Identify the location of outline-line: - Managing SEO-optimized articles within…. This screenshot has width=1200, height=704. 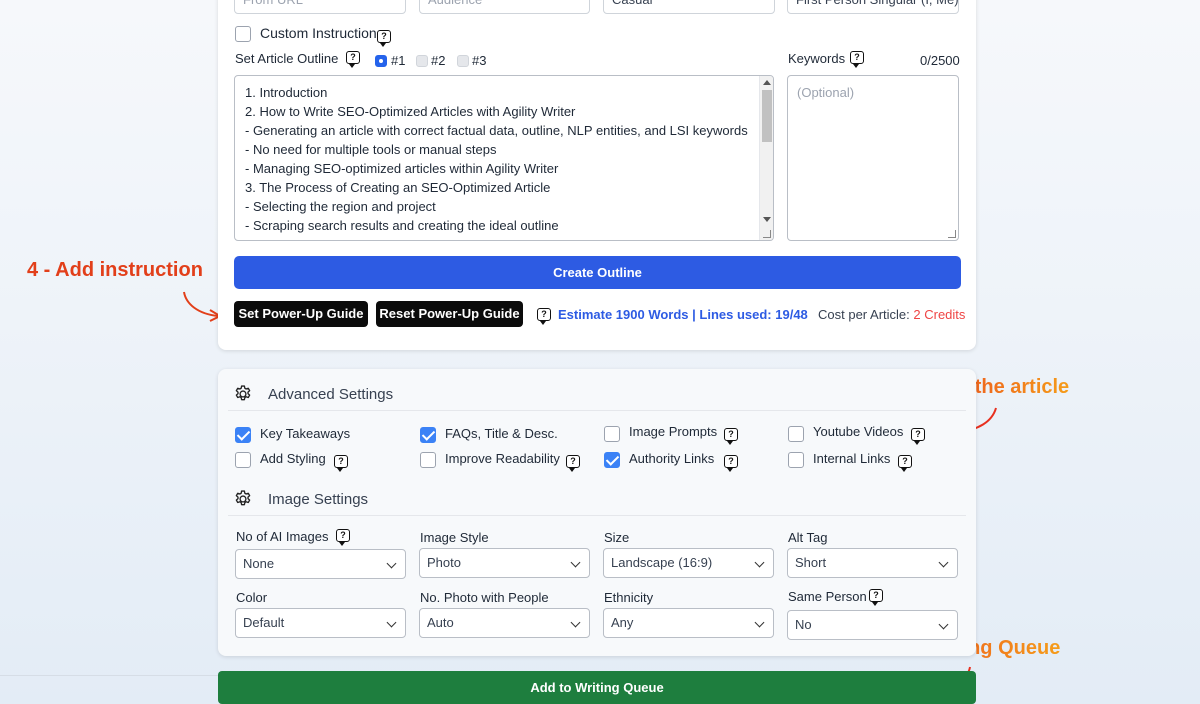
(402, 168).